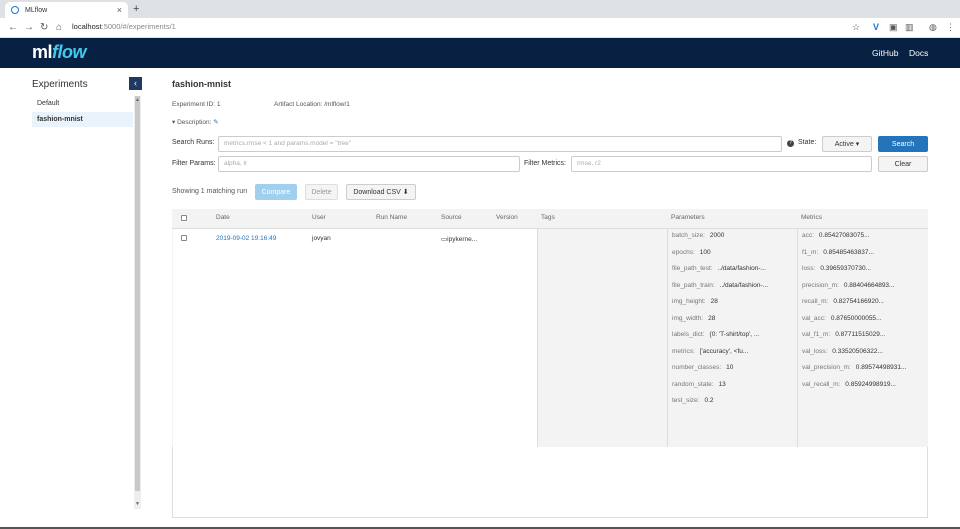 The width and height of the screenshot is (960, 529). I want to click on column-header-metrics: Metrics, so click(811, 217).